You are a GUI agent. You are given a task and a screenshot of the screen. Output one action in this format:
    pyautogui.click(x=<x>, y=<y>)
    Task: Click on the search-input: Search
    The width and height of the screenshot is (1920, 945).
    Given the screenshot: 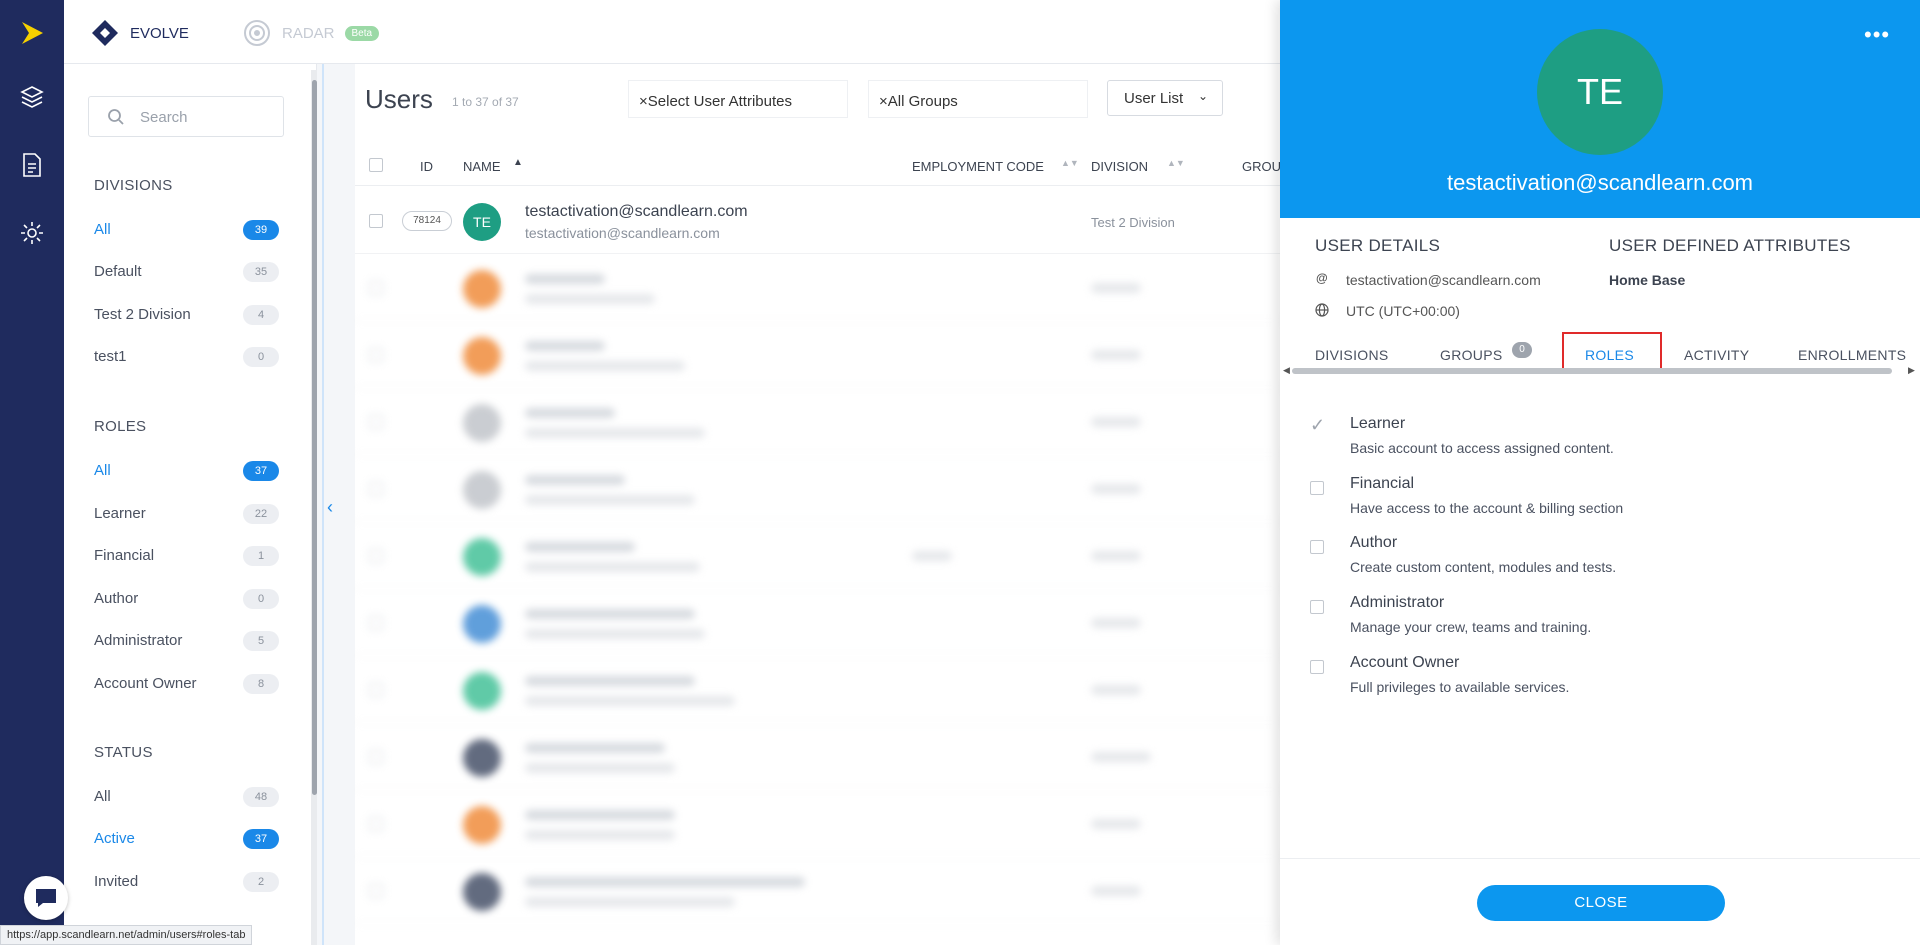 What is the action you would take?
    pyautogui.click(x=186, y=116)
    